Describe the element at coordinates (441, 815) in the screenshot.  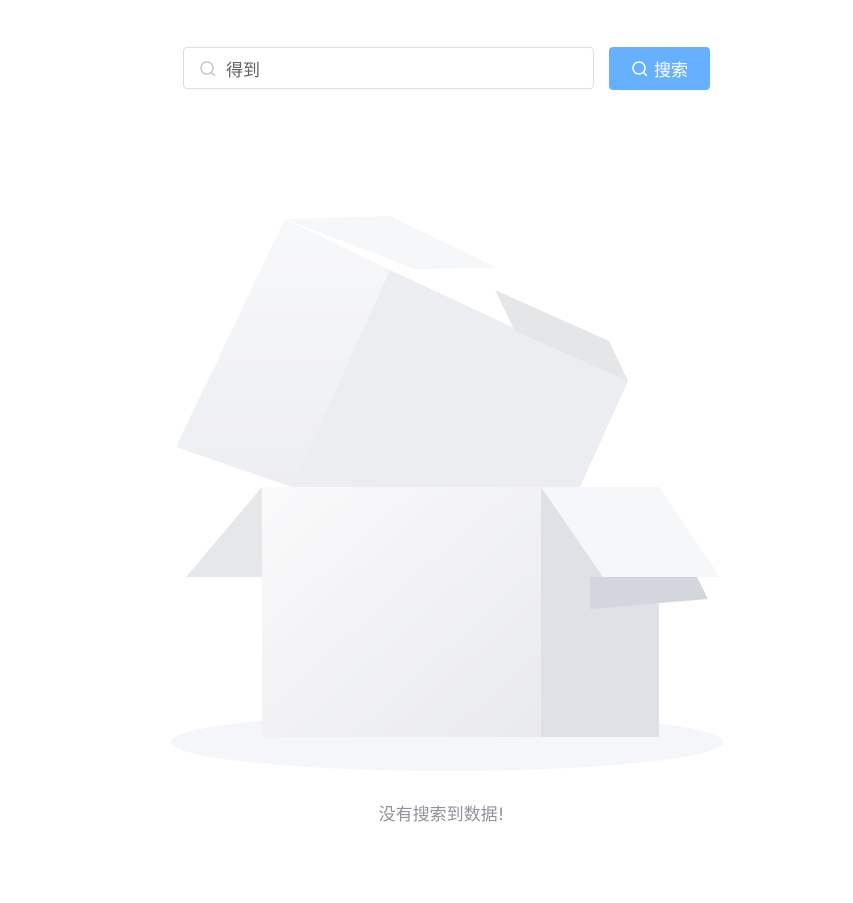
I see `empty-message: 没有搜索到数据!` at that location.